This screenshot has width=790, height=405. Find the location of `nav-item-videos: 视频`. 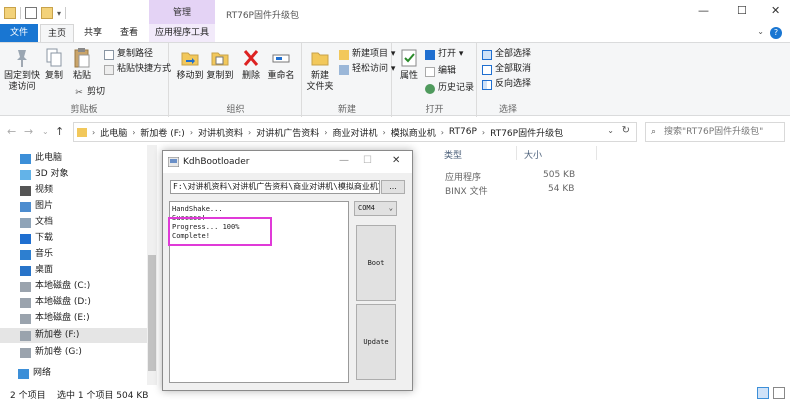

nav-item-videos: 视频 is located at coordinates (36, 190).